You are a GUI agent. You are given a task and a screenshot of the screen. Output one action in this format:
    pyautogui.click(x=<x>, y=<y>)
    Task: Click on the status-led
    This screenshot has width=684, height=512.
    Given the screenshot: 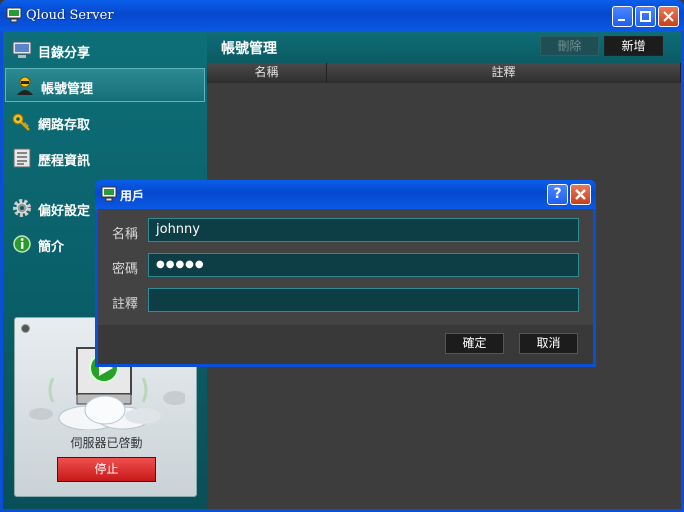 What is the action you would take?
    pyautogui.click(x=25, y=328)
    